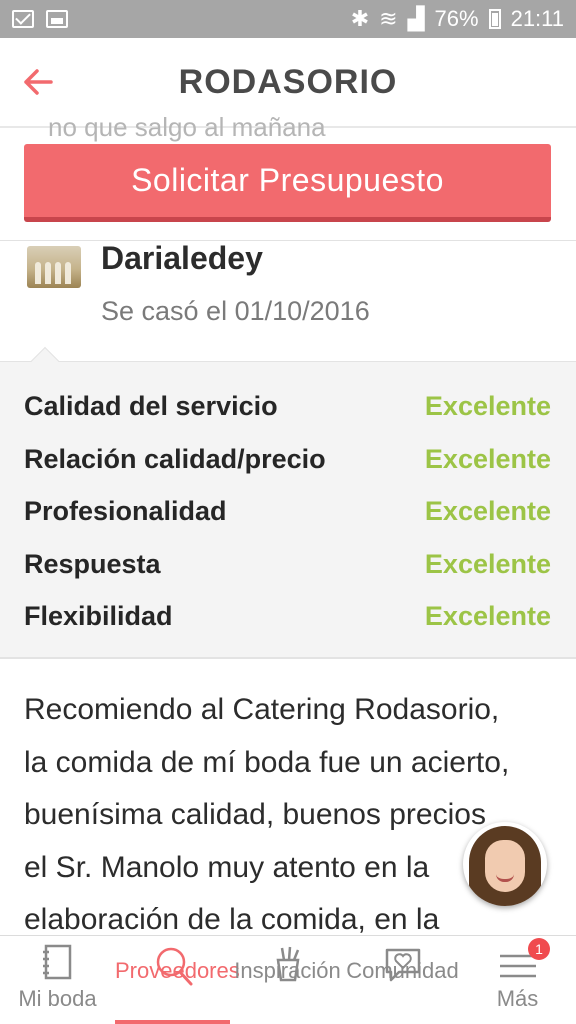 The height and width of the screenshot is (1024, 576). I want to click on nav-label: Comunidad, so click(402, 970).